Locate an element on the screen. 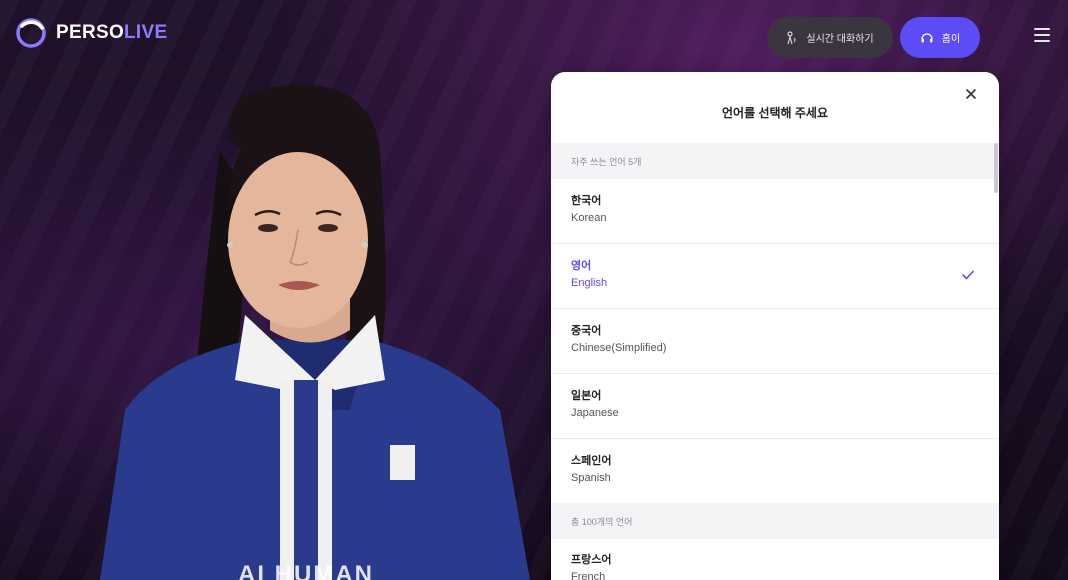  language-english: English is located at coordinates (589, 283).